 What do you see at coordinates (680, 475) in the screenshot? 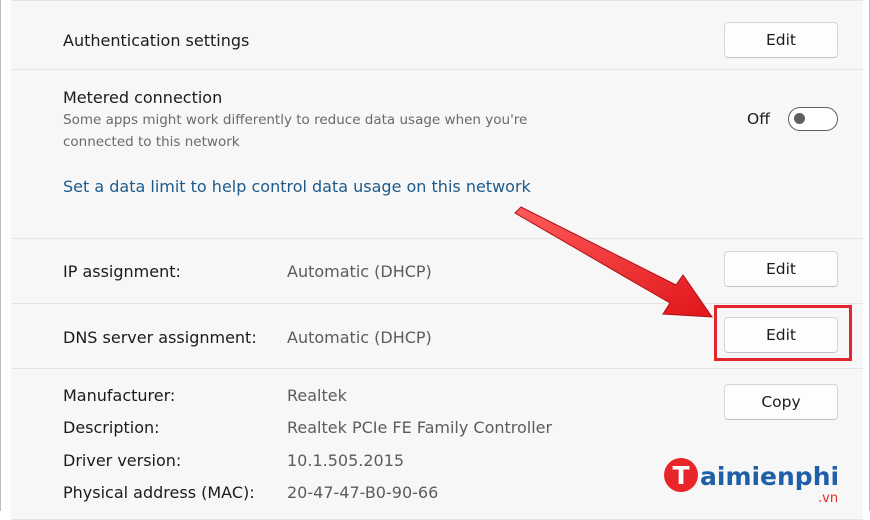
I see `watermark-initial: T` at bounding box center [680, 475].